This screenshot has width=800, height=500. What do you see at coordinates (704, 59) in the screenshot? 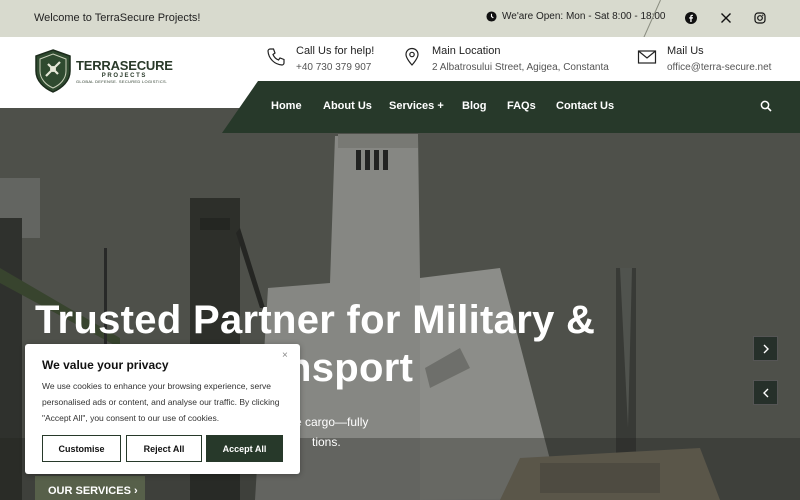
I see `contact-mail: Mail Us office@terra-secure.net` at bounding box center [704, 59].